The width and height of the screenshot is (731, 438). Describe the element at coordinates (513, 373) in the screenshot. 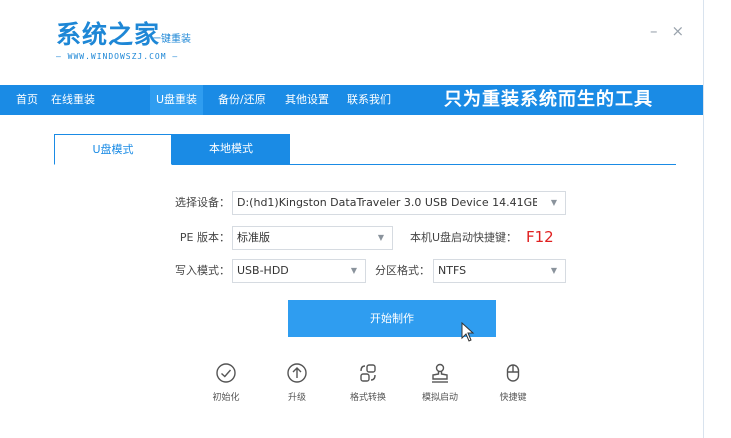

I see `mouse-icon` at that location.